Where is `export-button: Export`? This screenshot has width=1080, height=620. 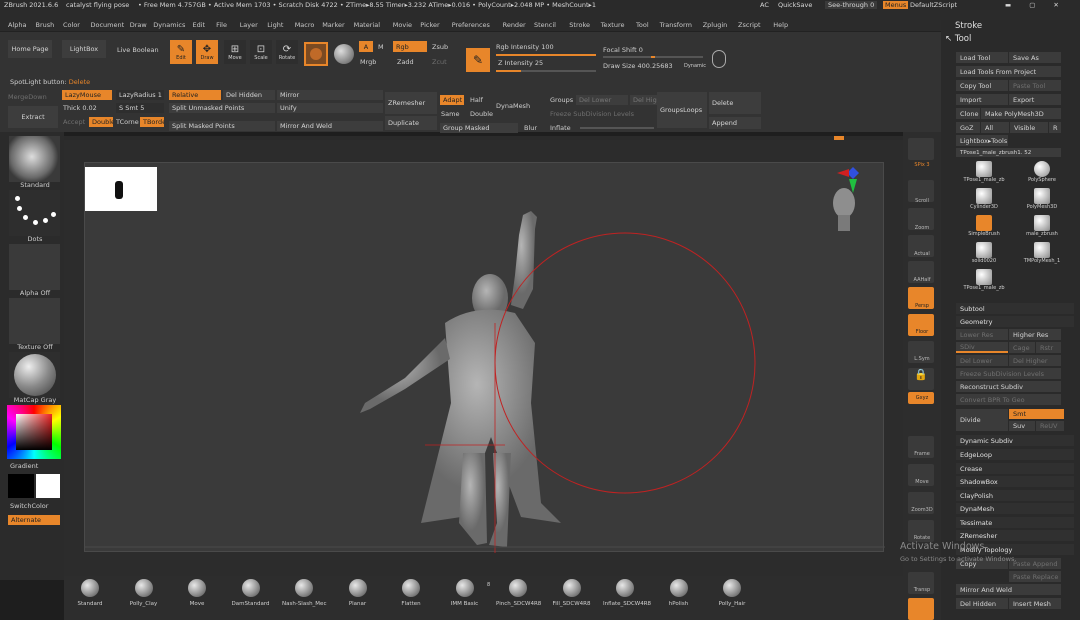 export-button: Export is located at coordinates (1035, 99).